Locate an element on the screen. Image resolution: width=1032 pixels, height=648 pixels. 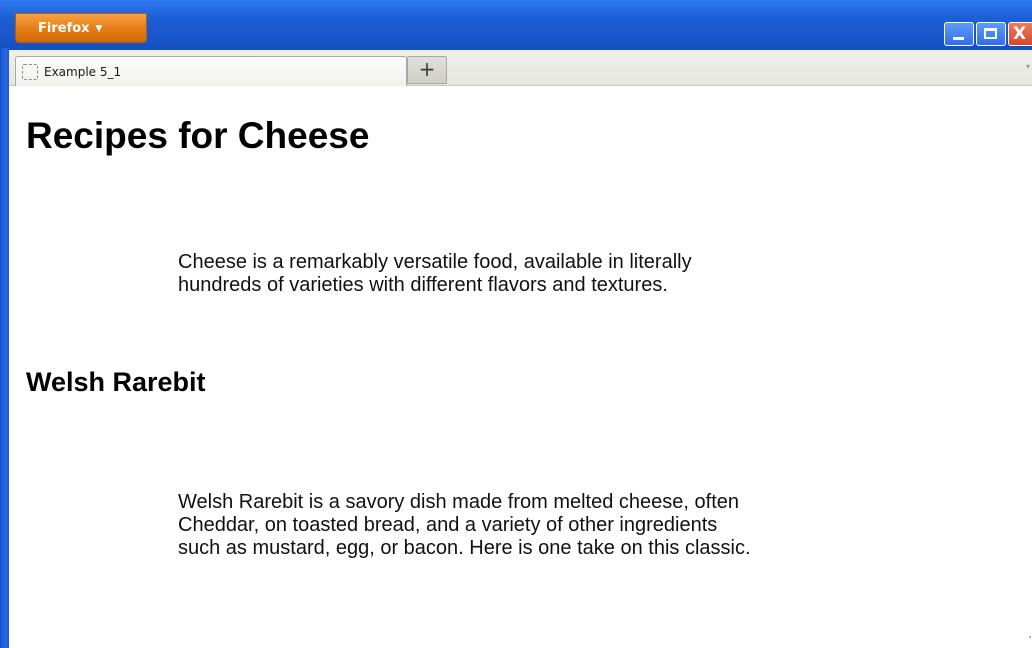
firefox-menu-label: Firefox is located at coordinates (64, 28).